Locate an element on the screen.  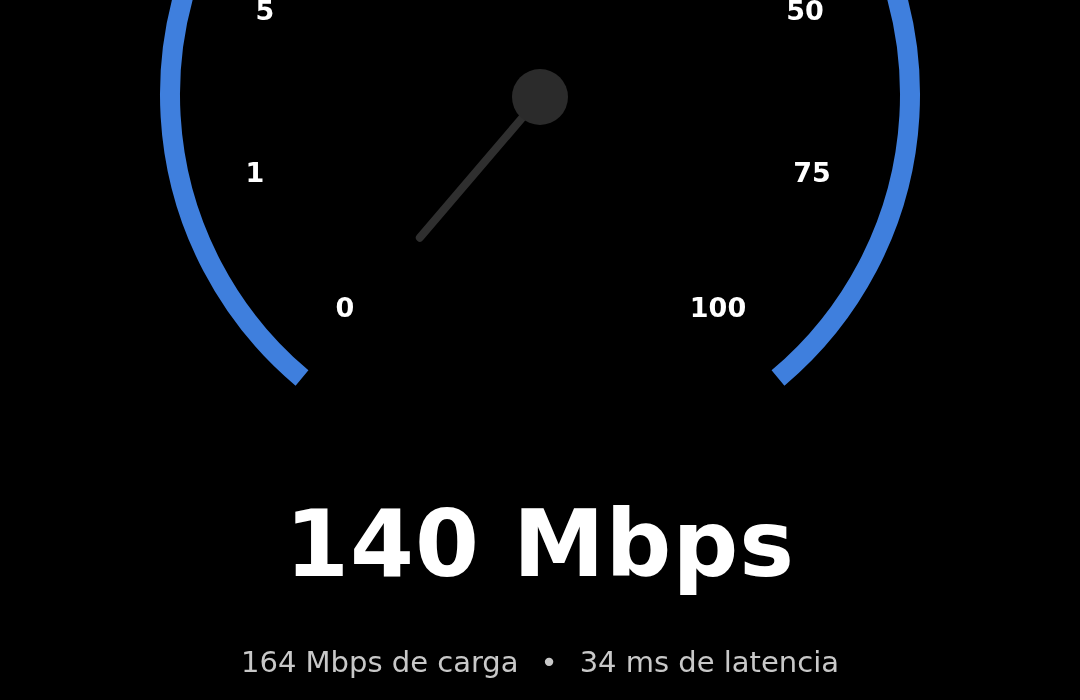
detail-text: 34 ms de latencia is located at coordinates (709, 662).